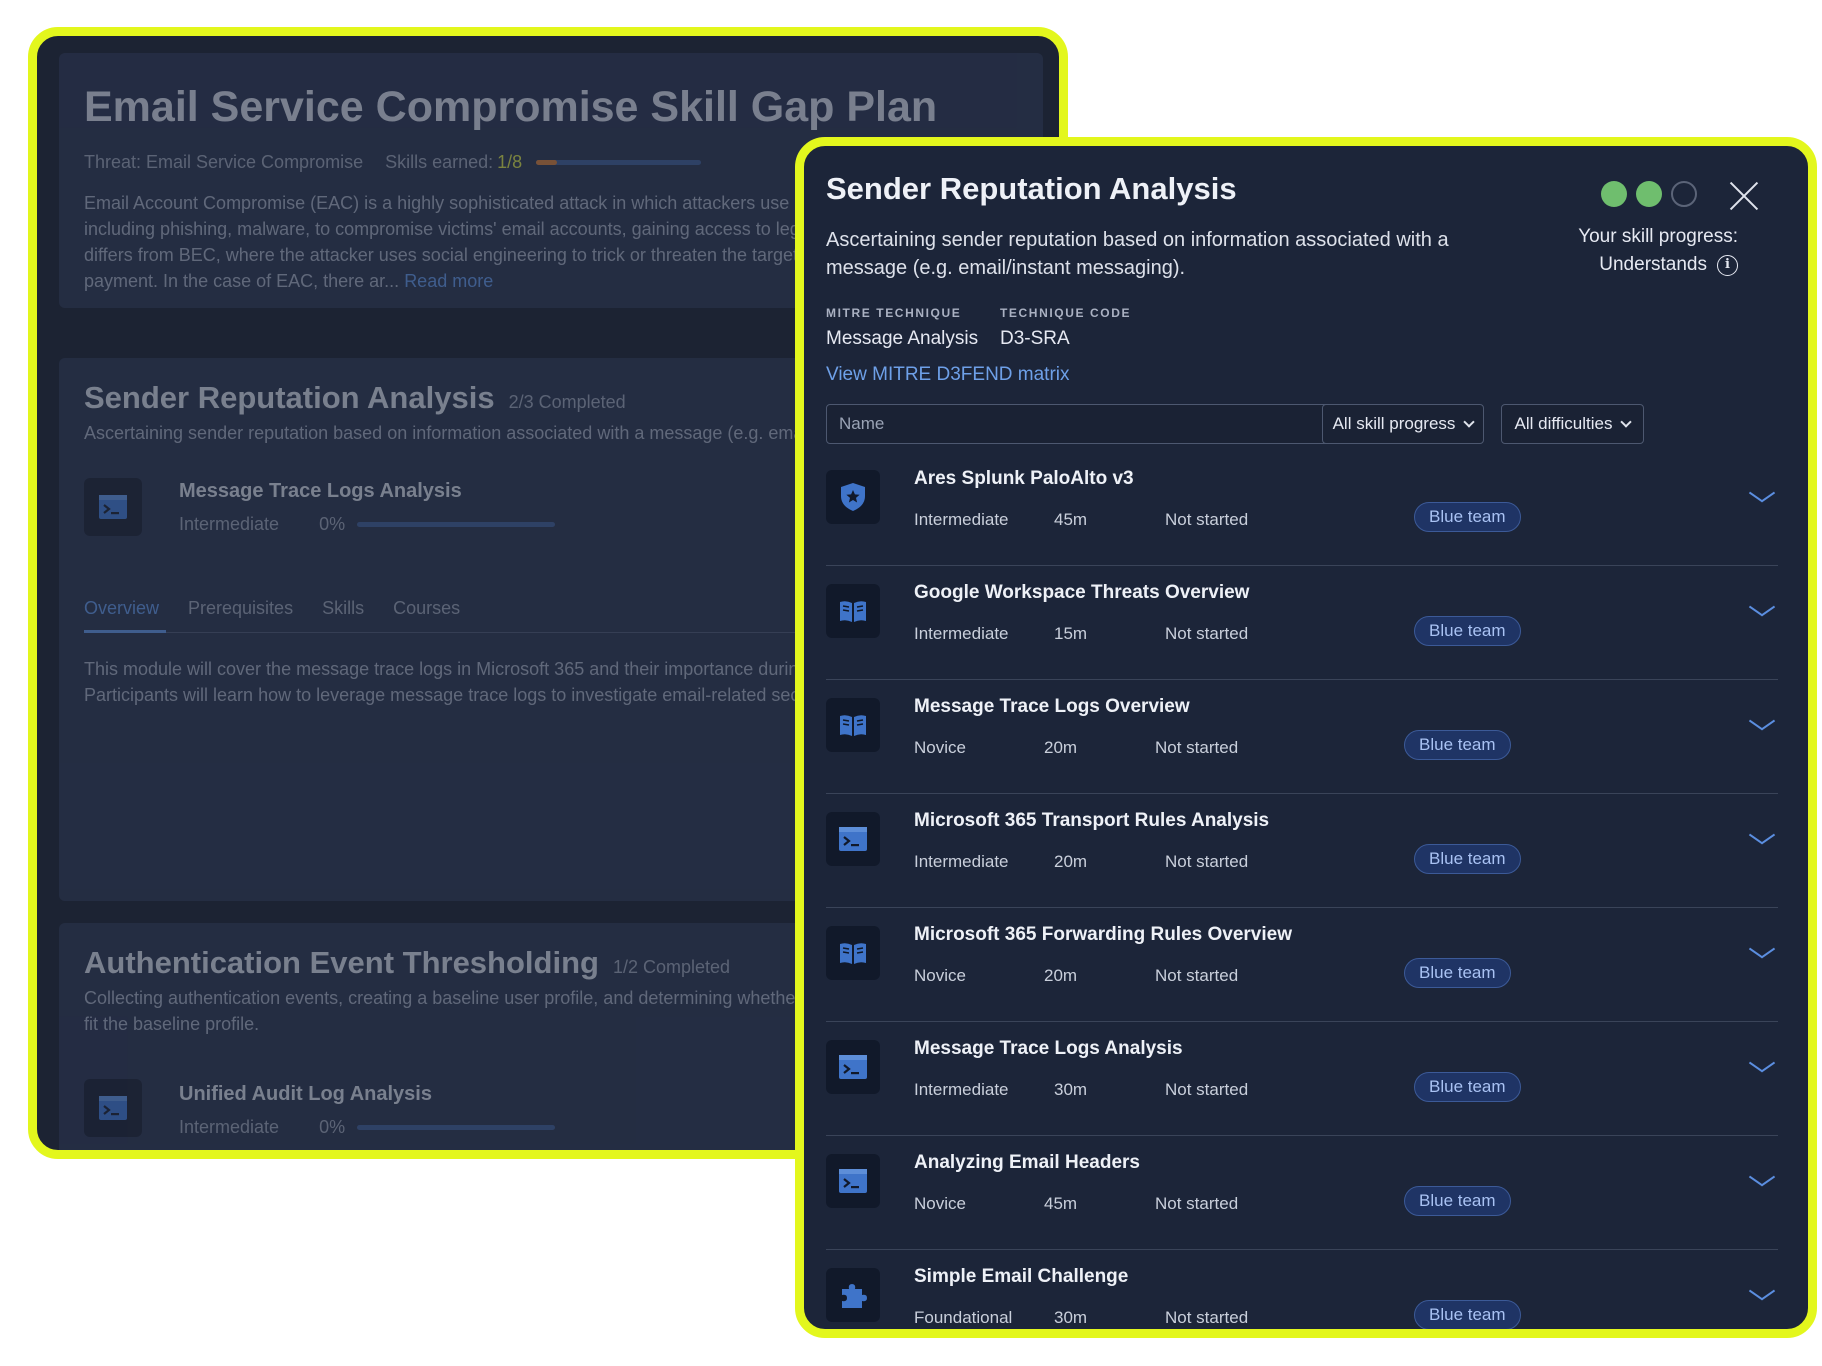 The height and width of the screenshot is (1366, 1822). I want to click on module-percent: 0%, so click(332, 524).